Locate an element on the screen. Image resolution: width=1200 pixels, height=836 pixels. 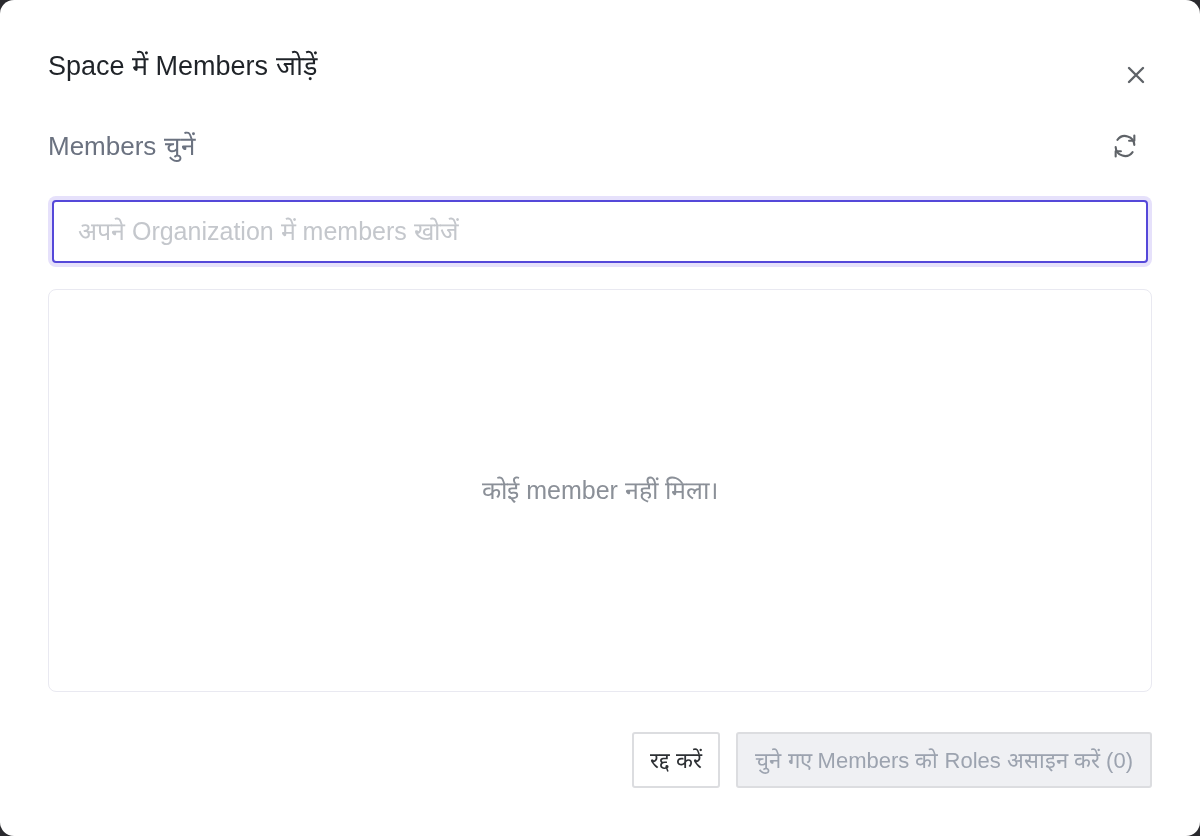
empty-message: कोई member नहीं मिला। is located at coordinates (600, 490).